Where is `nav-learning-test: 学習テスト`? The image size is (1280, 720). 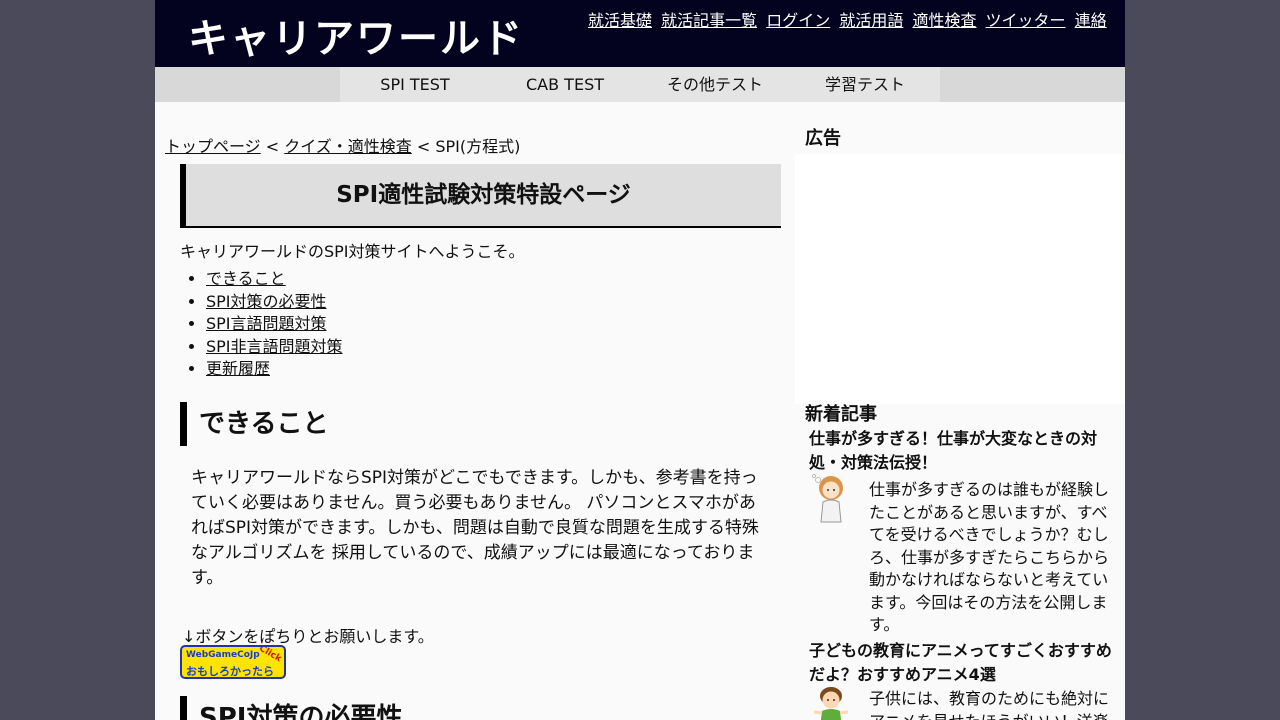
nav-learning-test: 学習テスト is located at coordinates (865, 84).